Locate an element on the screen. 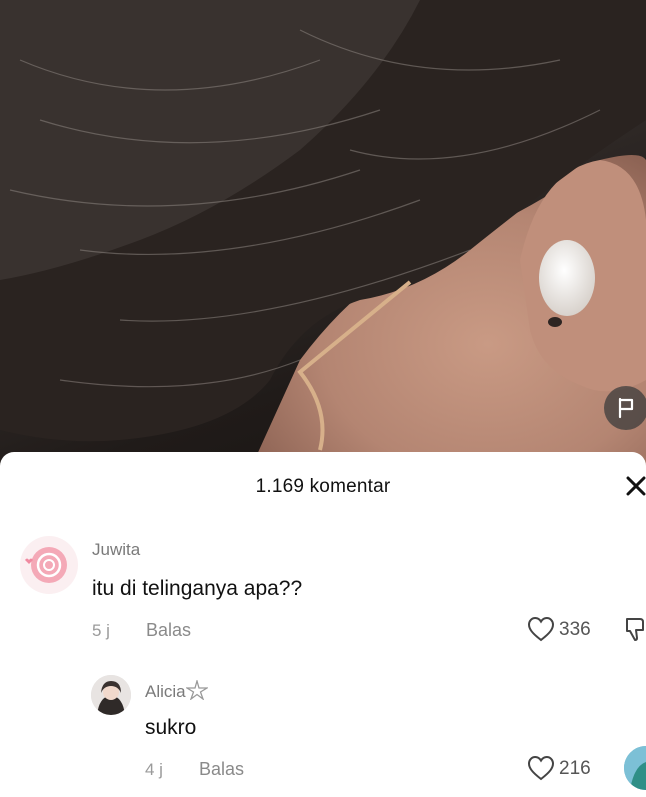  comment-username: Alicia is located at coordinates (177, 690).